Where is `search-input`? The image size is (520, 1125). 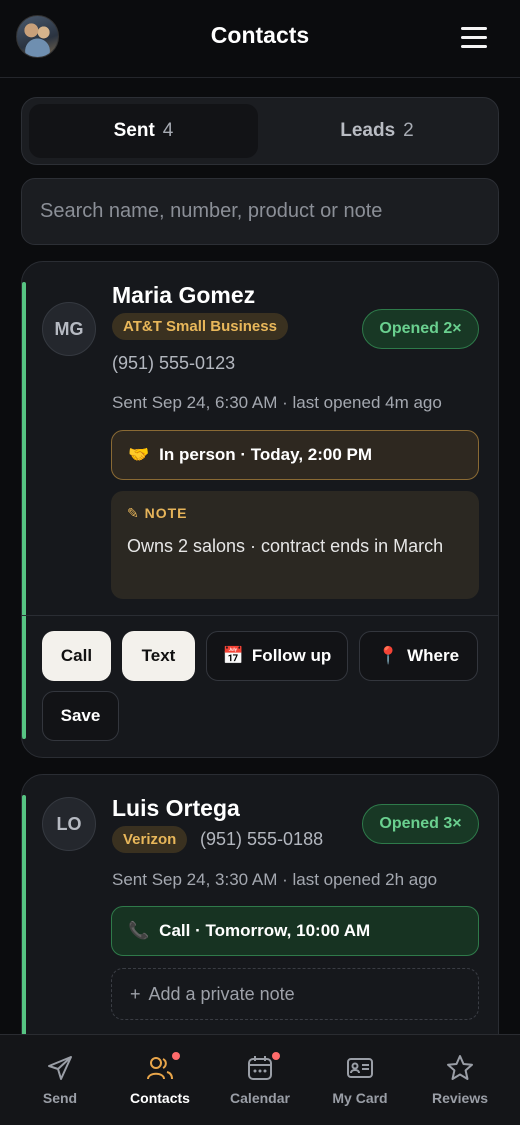 search-input is located at coordinates (260, 211).